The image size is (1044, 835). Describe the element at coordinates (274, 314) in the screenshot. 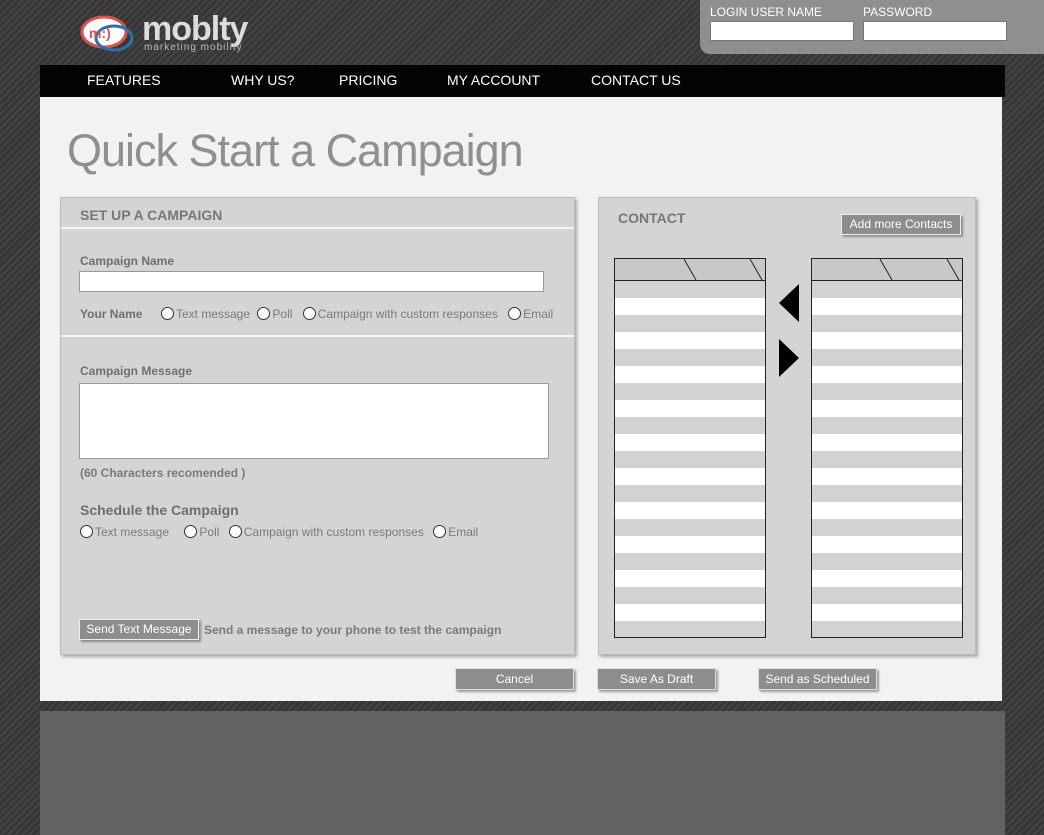

I see `type-option-poll: Poll` at that location.